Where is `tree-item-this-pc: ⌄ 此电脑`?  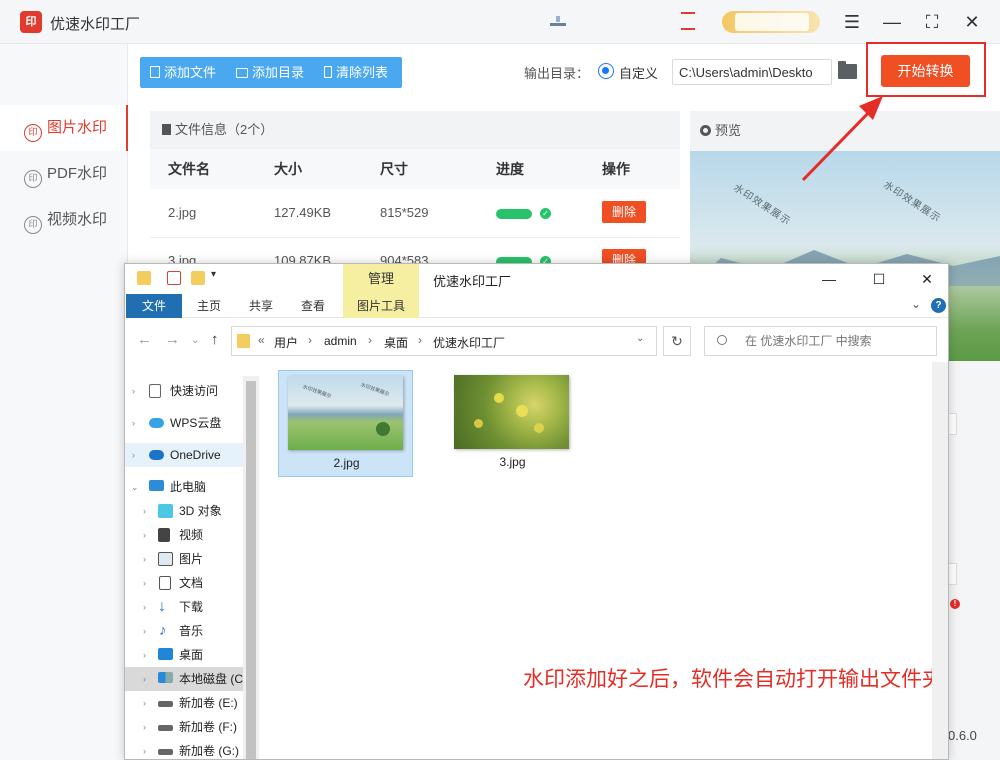 tree-item-this-pc: ⌄ 此电脑 is located at coordinates (192, 487).